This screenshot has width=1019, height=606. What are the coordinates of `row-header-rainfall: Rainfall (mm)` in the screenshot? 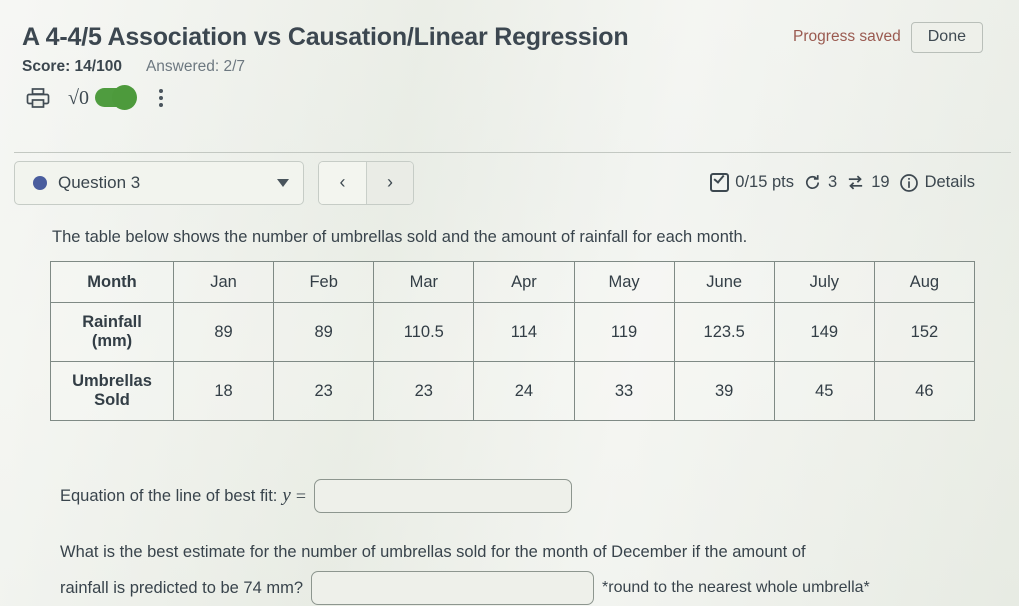 It's located at (112, 332).